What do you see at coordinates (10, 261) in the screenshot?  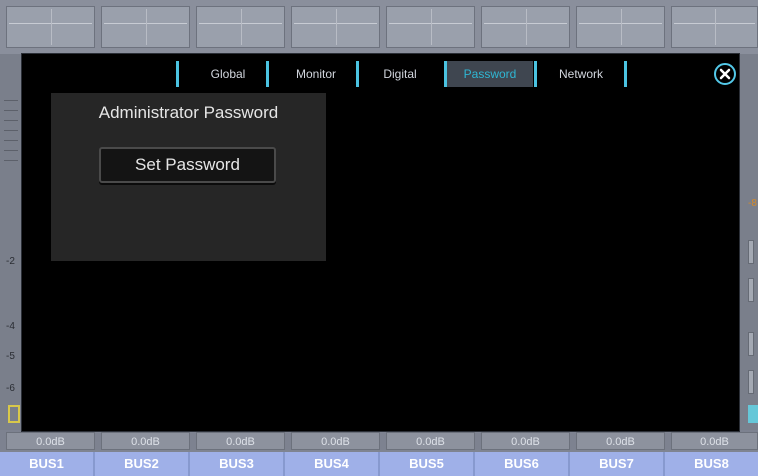 I see `scale-label: -2` at bounding box center [10, 261].